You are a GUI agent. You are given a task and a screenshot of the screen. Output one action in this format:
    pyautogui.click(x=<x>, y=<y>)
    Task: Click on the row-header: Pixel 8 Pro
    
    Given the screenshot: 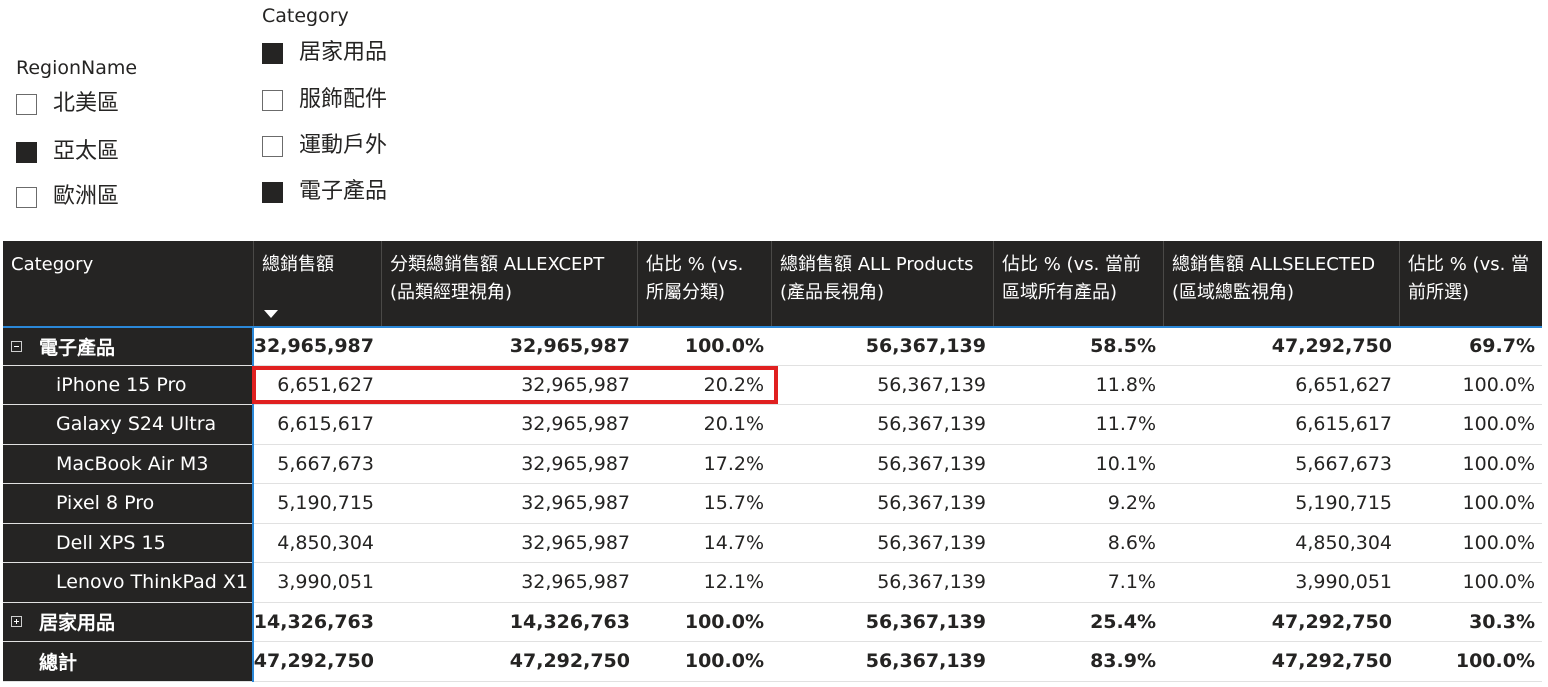 What is the action you would take?
    pyautogui.click(x=127, y=503)
    